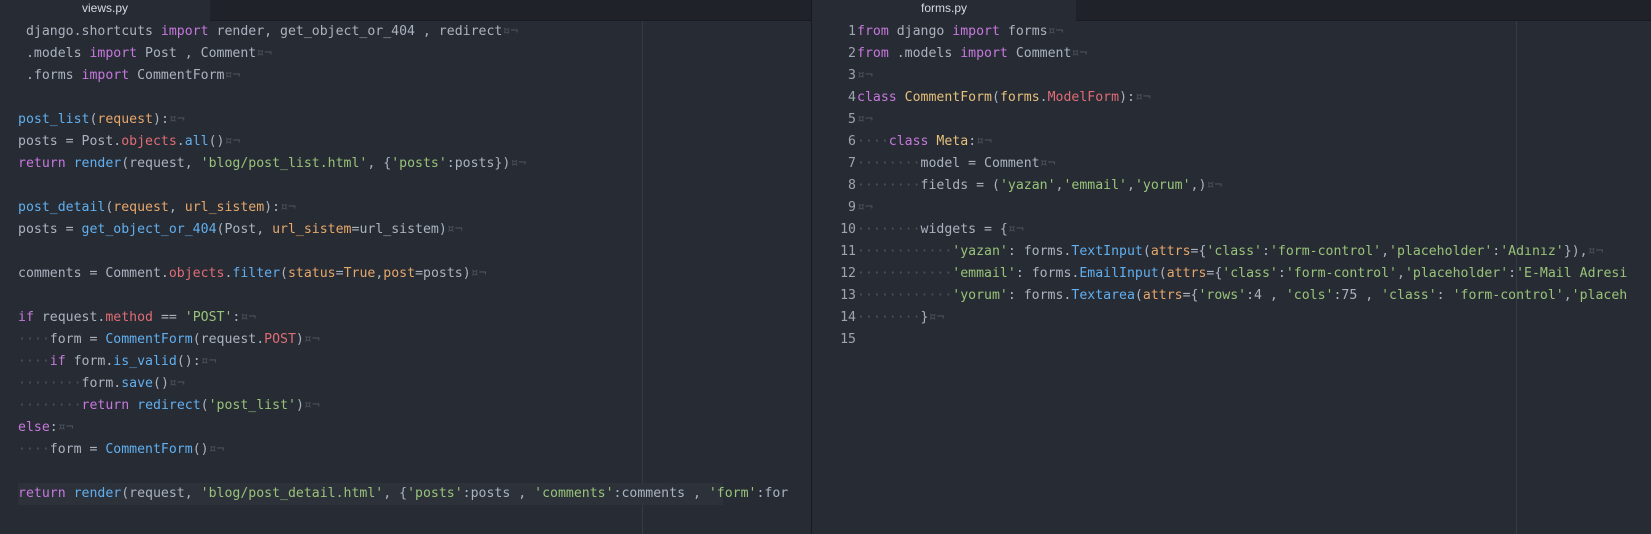 This screenshot has height=534, width=1651. Describe the element at coordinates (848, 317) in the screenshot. I see `line-number: 14` at that location.